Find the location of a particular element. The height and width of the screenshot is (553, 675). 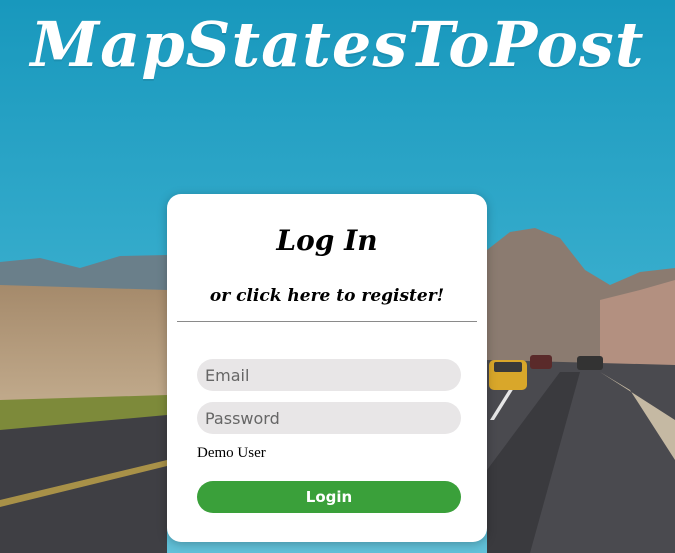

app-logo-title: MapStatesToPost is located at coordinates (337, 44).